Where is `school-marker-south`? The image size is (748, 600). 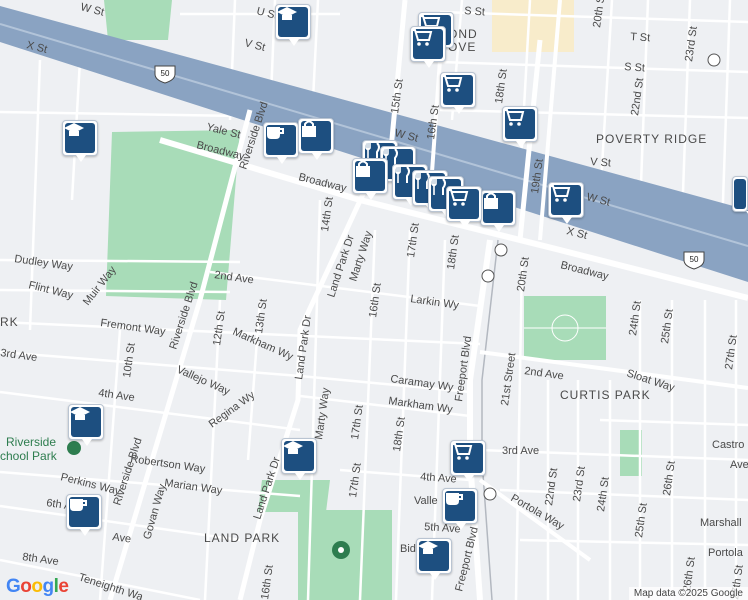 school-marker-south is located at coordinates (434, 559).